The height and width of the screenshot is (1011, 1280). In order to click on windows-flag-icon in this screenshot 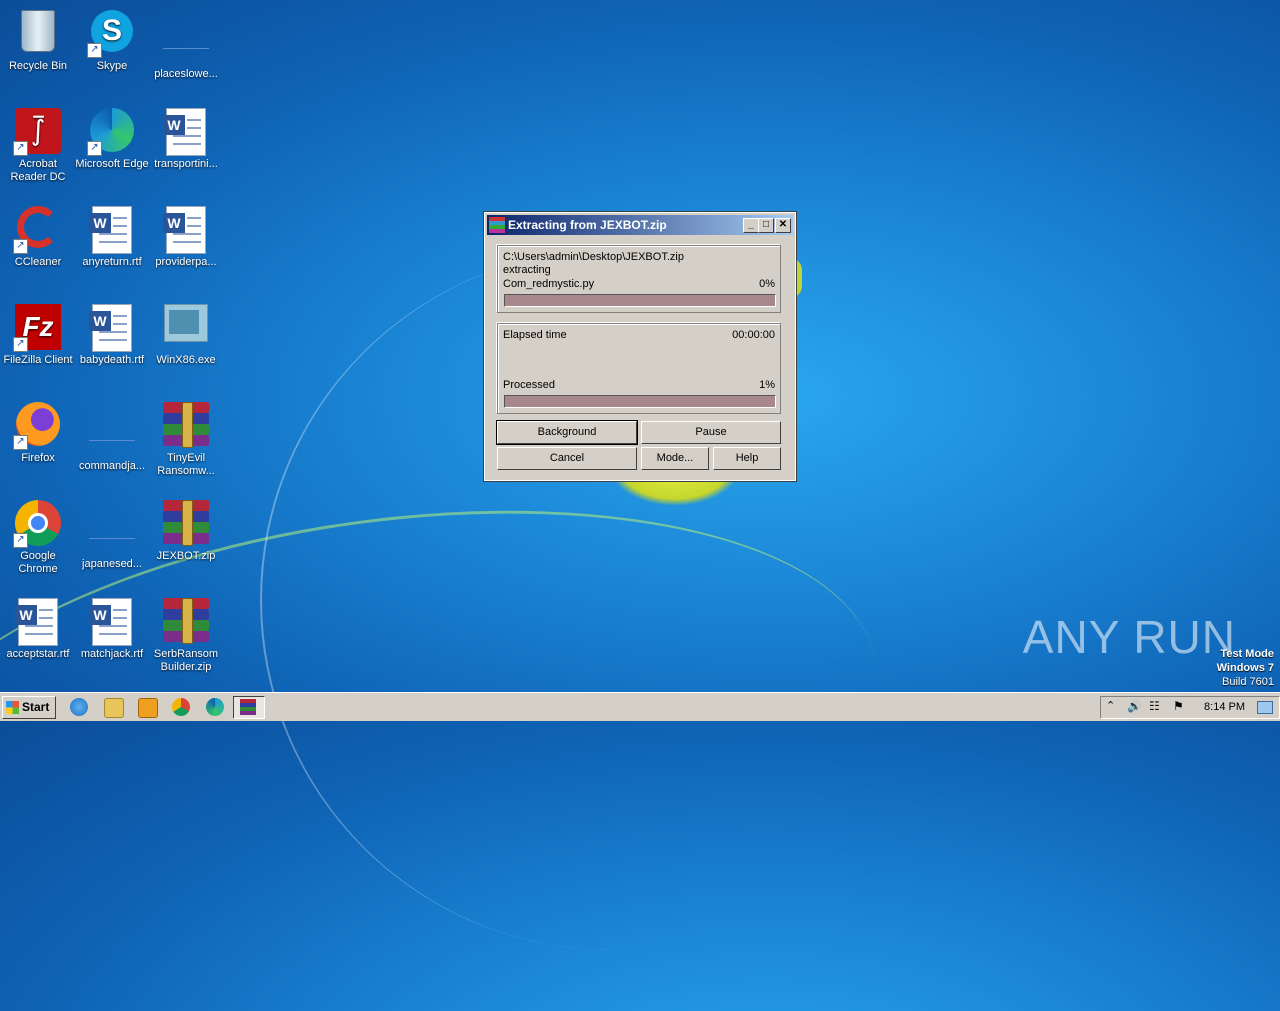, I will do `click(12, 707)`.